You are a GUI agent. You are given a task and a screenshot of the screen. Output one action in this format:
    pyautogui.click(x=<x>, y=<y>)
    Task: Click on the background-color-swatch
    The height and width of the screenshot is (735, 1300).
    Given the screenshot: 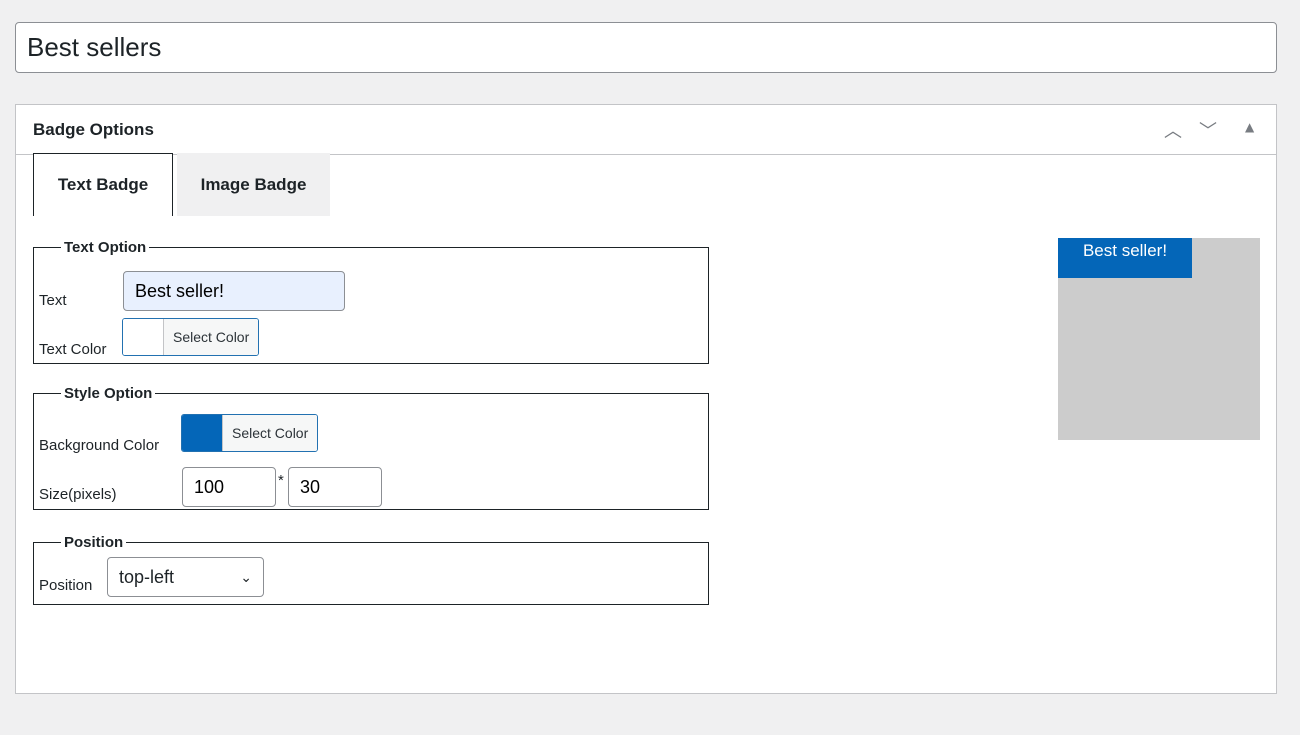 What is the action you would take?
    pyautogui.click(x=202, y=433)
    